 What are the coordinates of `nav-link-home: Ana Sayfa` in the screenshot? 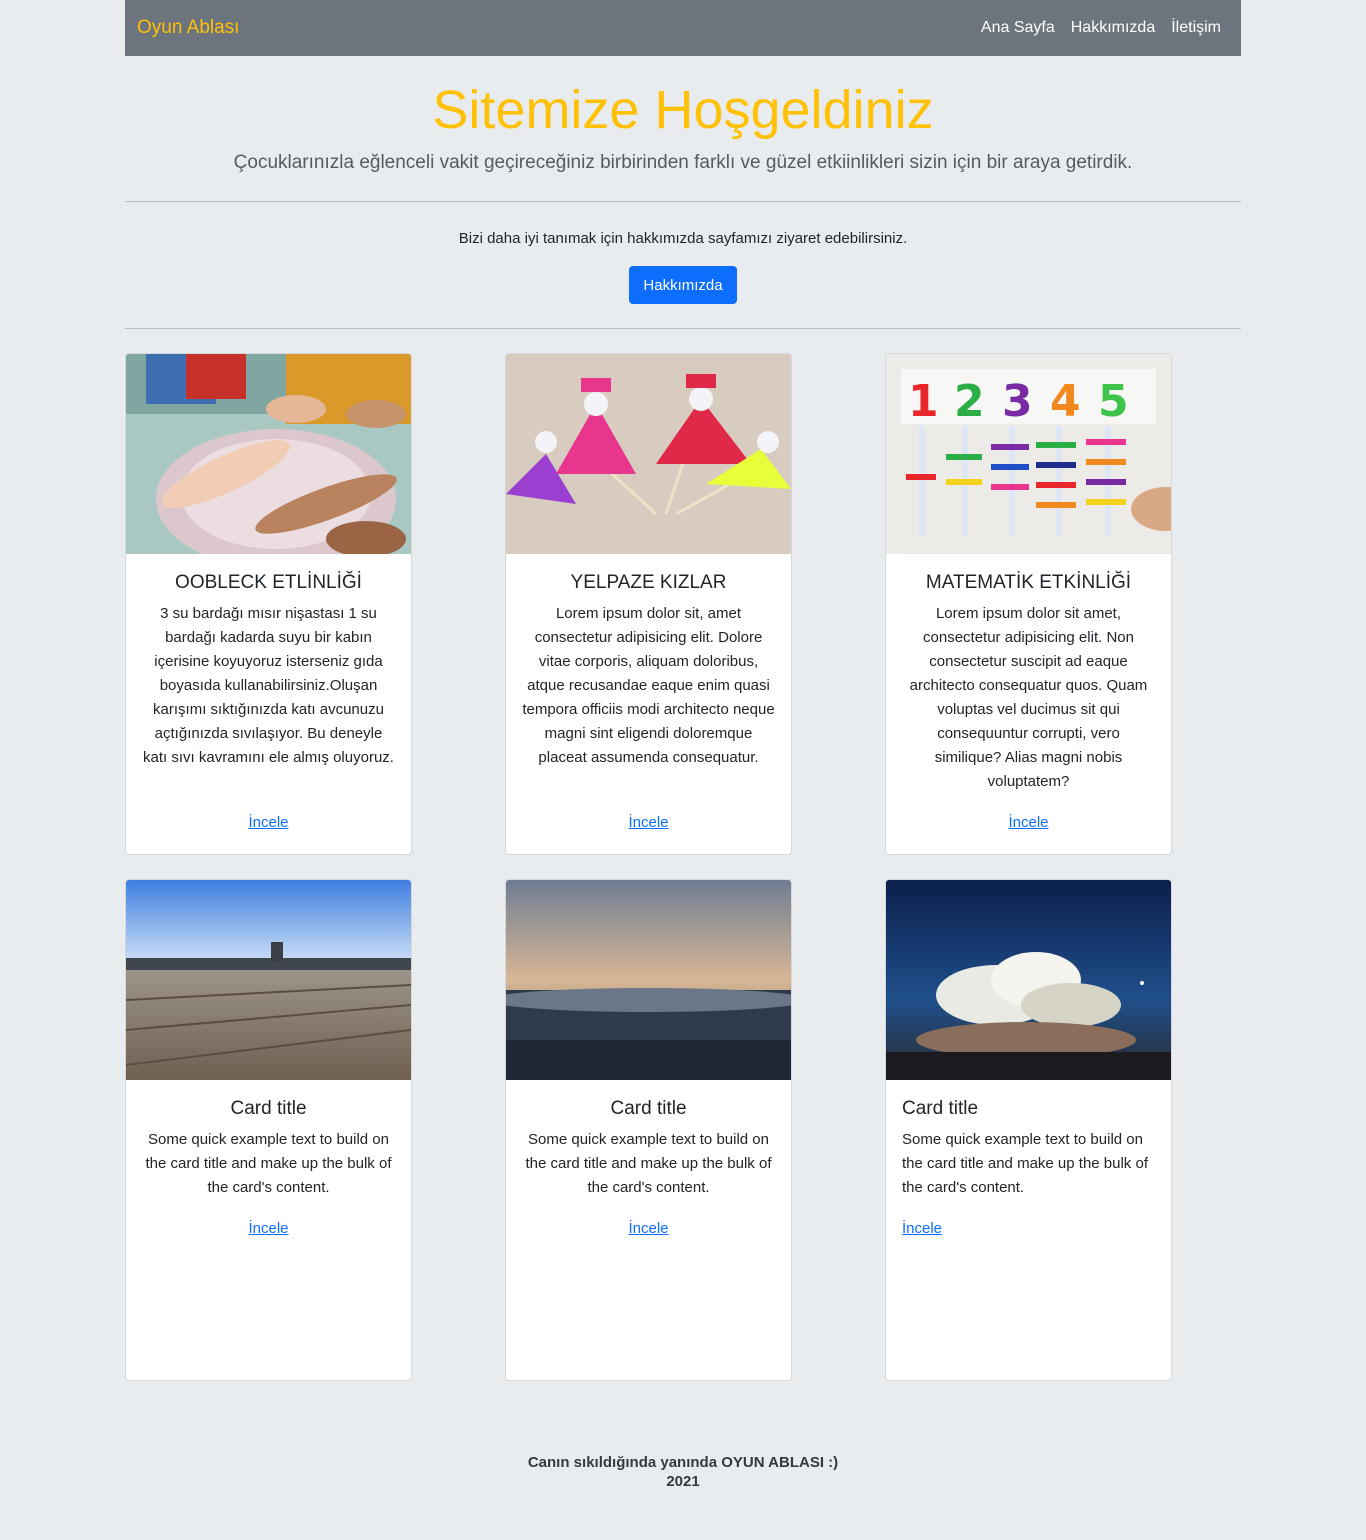 It's located at (1018, 28).